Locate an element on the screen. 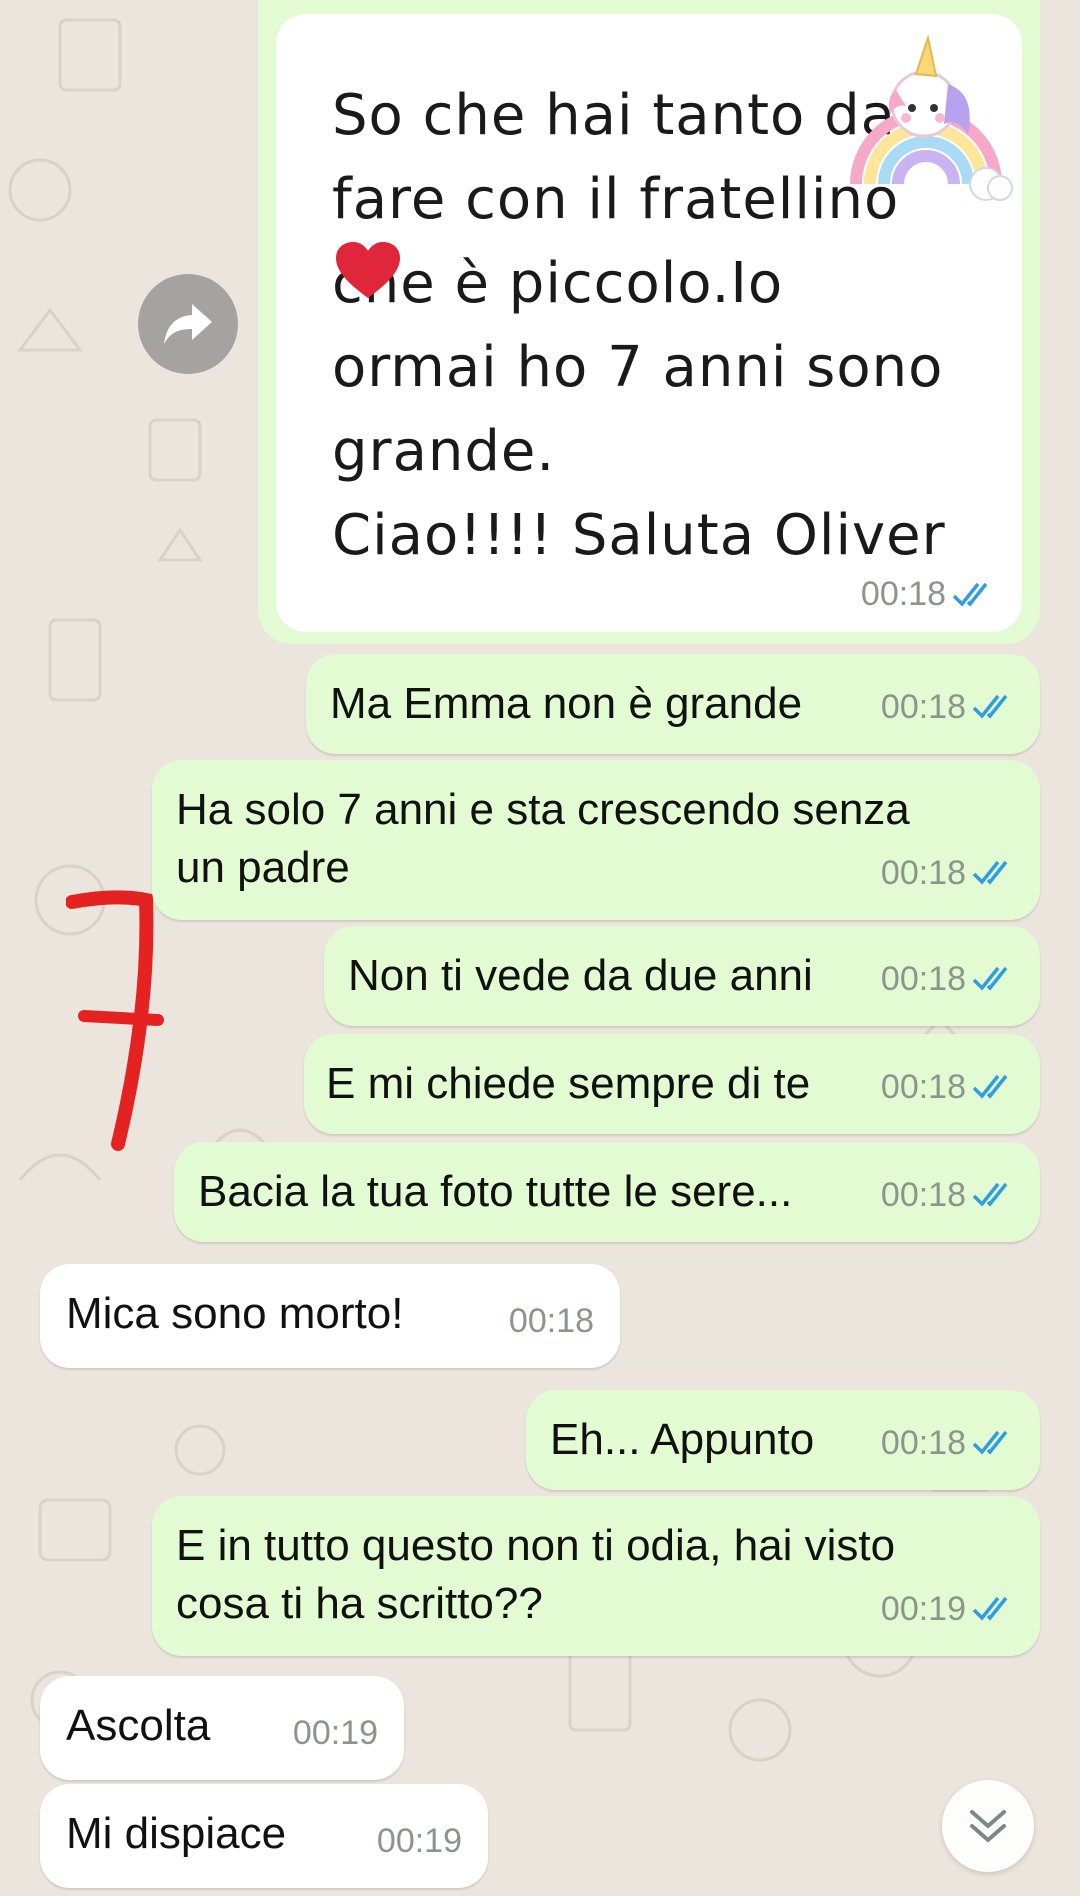 Image resolution: width=1080 pixels, height=1896 pixels. message-bubble-incoming: Mi dispiace 00:19 is located at coordinates (264, 1836).